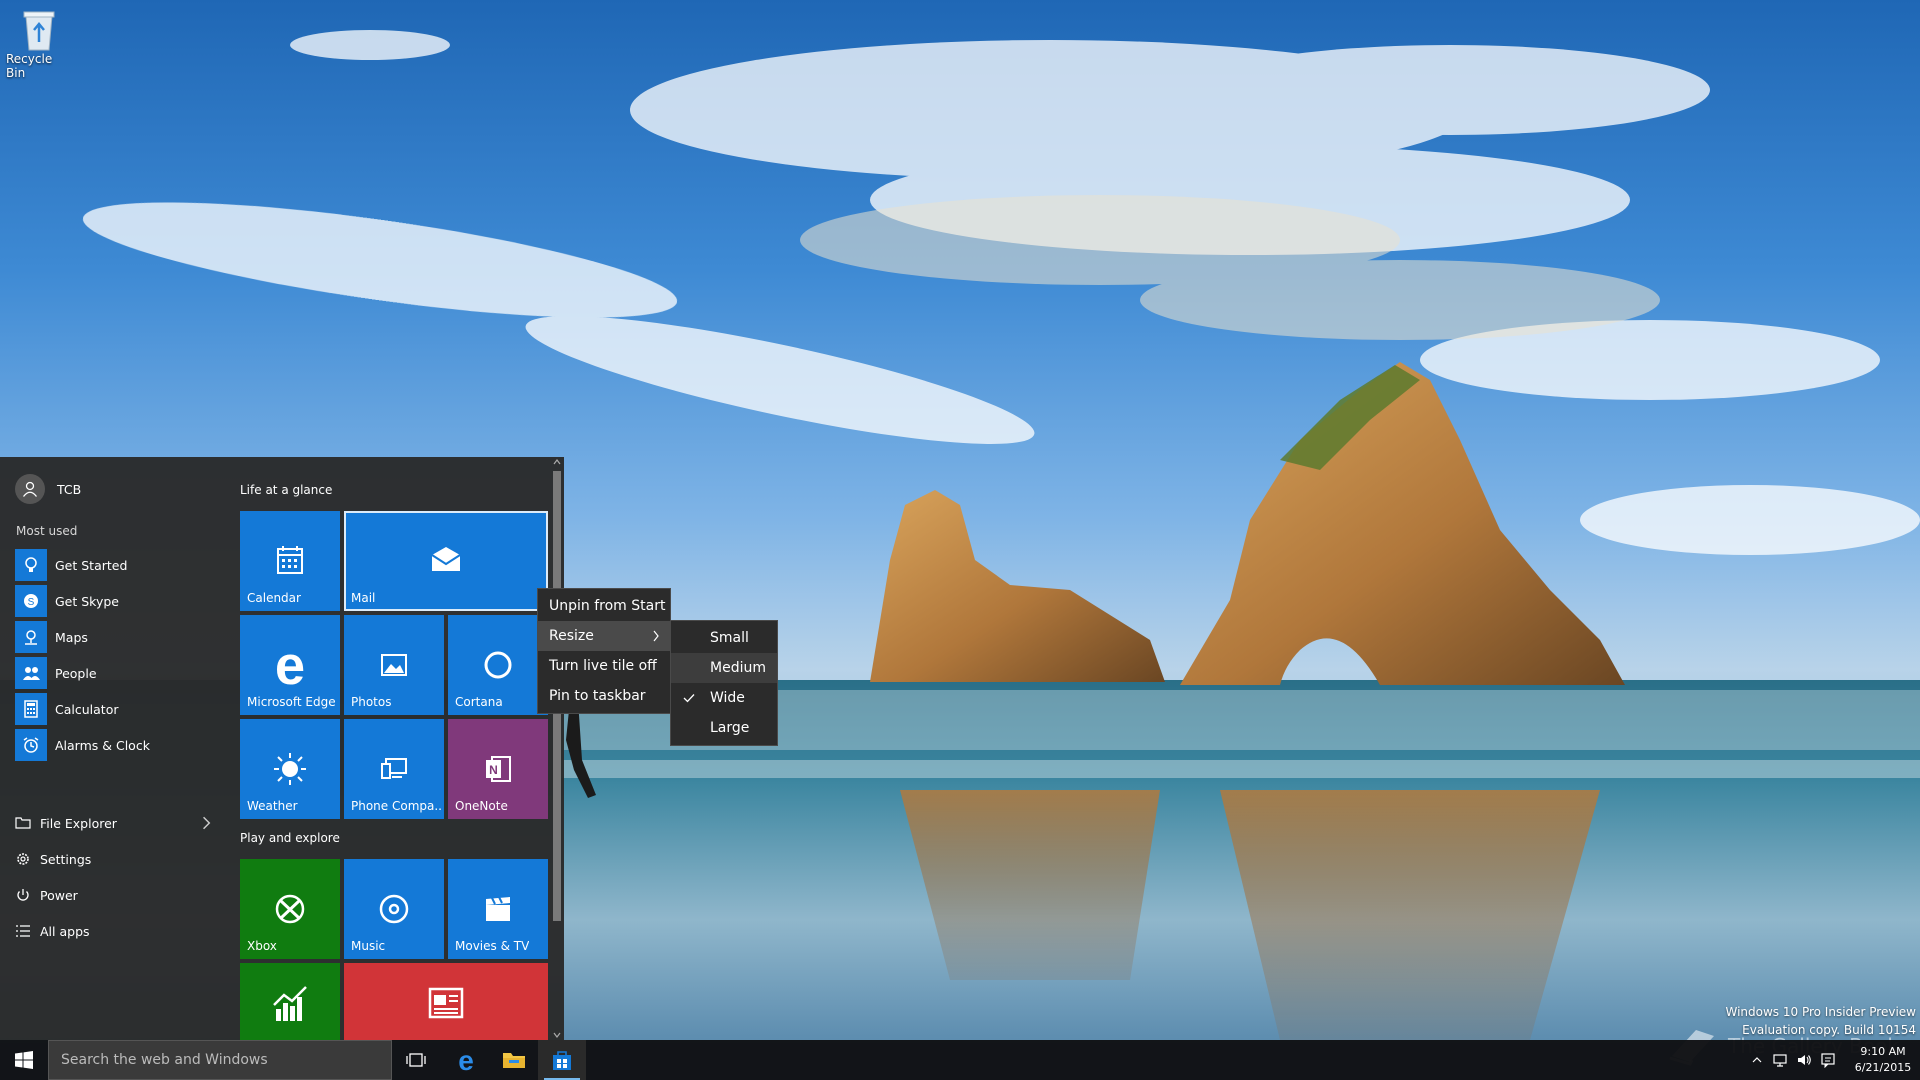 Image resolution: width=1920 pixels, height=1080 pixels. I want to click on network-icon, so click(1780, 1060).